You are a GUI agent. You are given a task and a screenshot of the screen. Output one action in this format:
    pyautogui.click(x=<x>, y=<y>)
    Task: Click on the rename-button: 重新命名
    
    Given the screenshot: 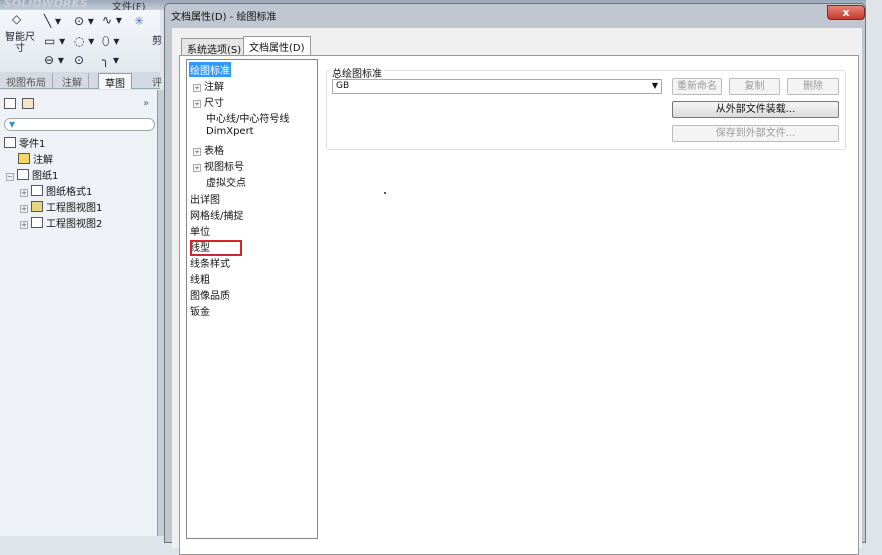 What is the action you would take?
    pyautogui.click(x=697, y=86)
    